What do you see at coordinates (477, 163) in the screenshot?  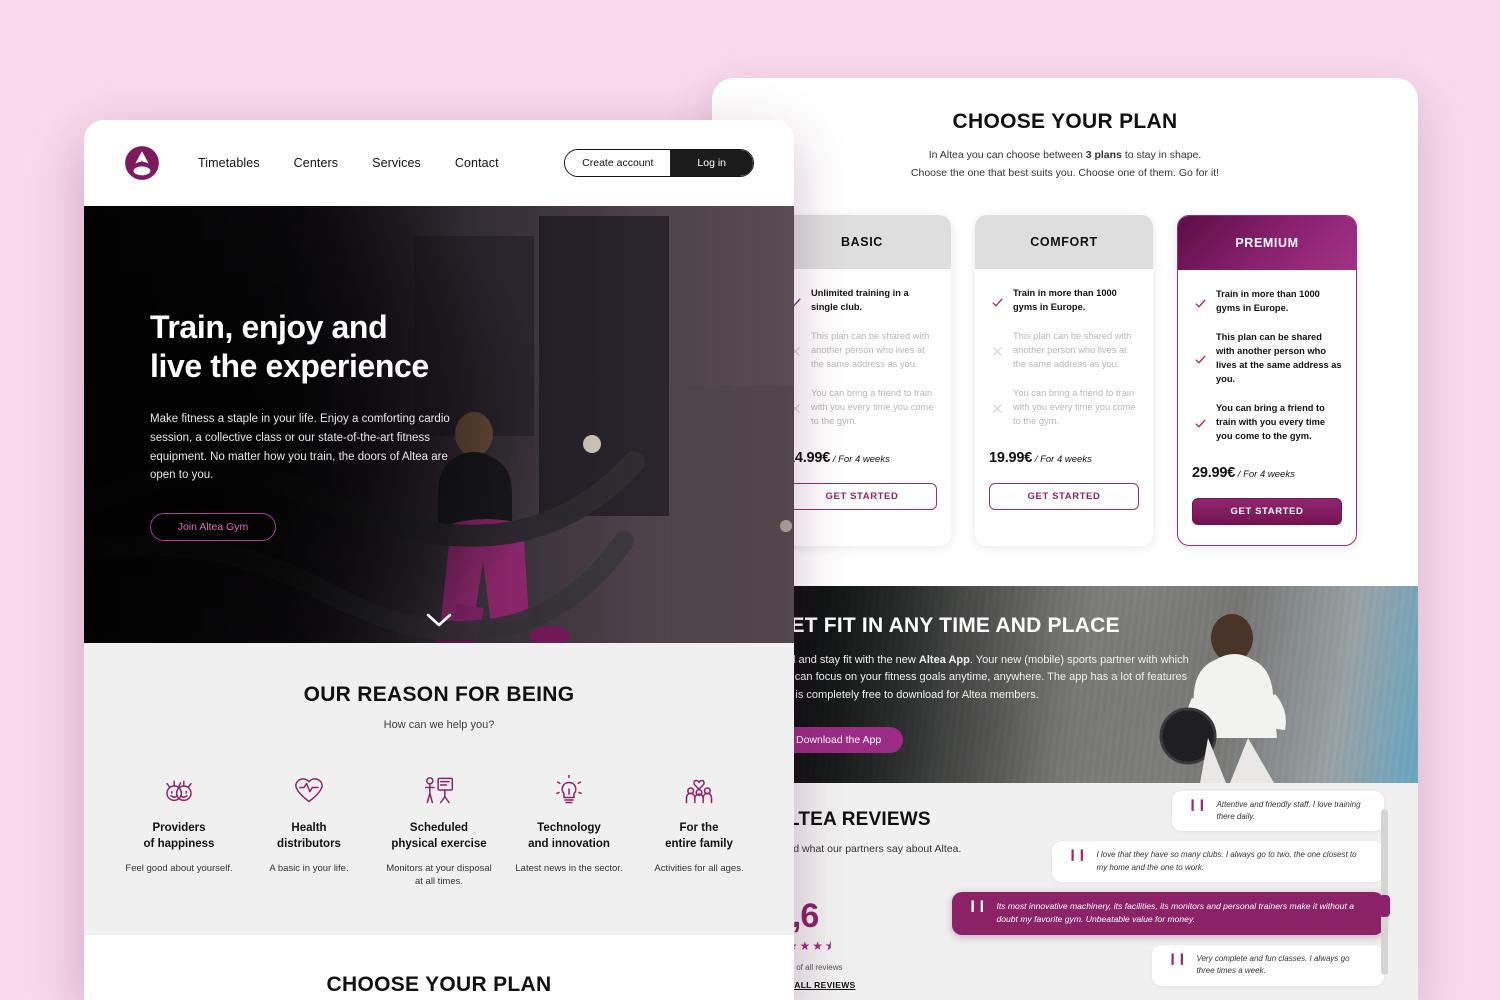 I see `nav-link-contact: Contact` at bounding box center [477, 163].